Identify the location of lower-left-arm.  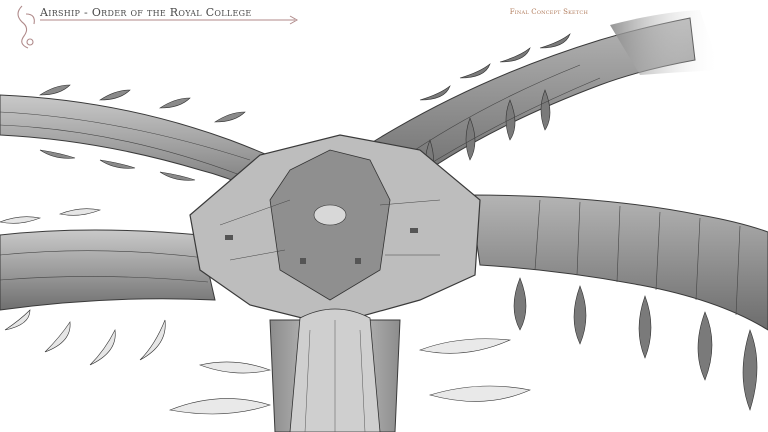
(108, 287).